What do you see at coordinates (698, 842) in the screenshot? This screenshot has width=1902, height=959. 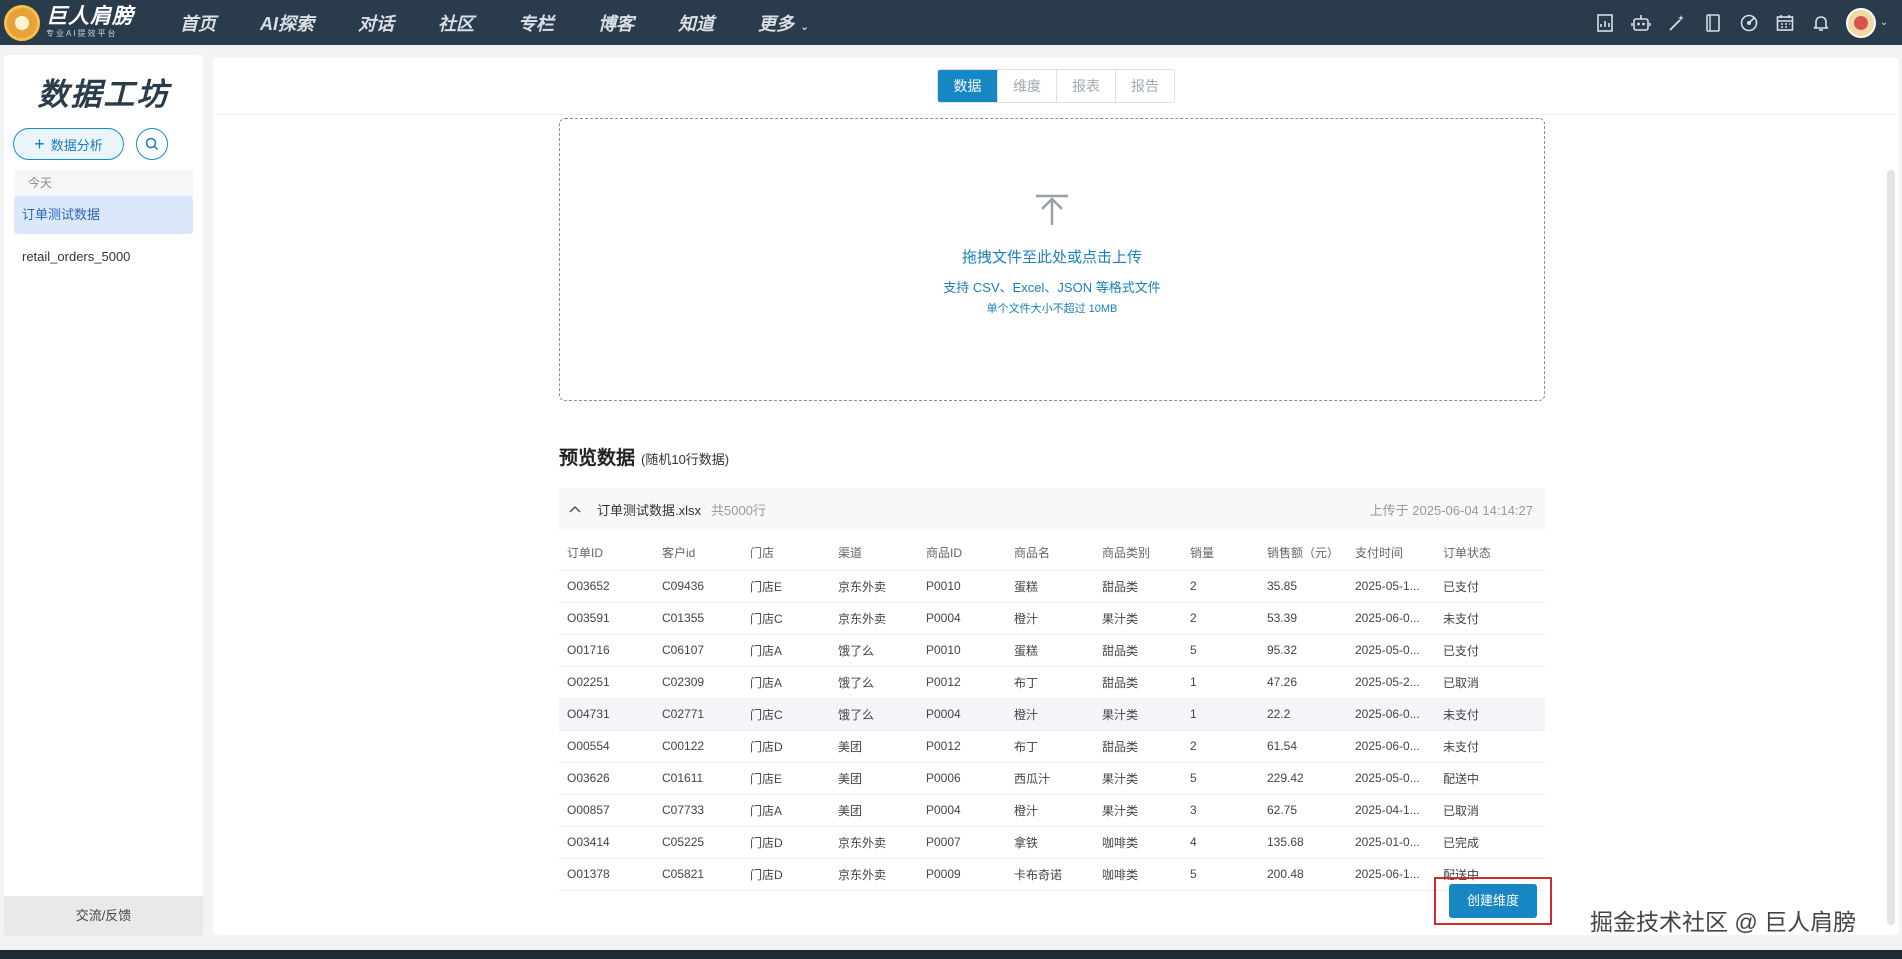 I see `table-cell: C05225` at bounding box center [698, 842].